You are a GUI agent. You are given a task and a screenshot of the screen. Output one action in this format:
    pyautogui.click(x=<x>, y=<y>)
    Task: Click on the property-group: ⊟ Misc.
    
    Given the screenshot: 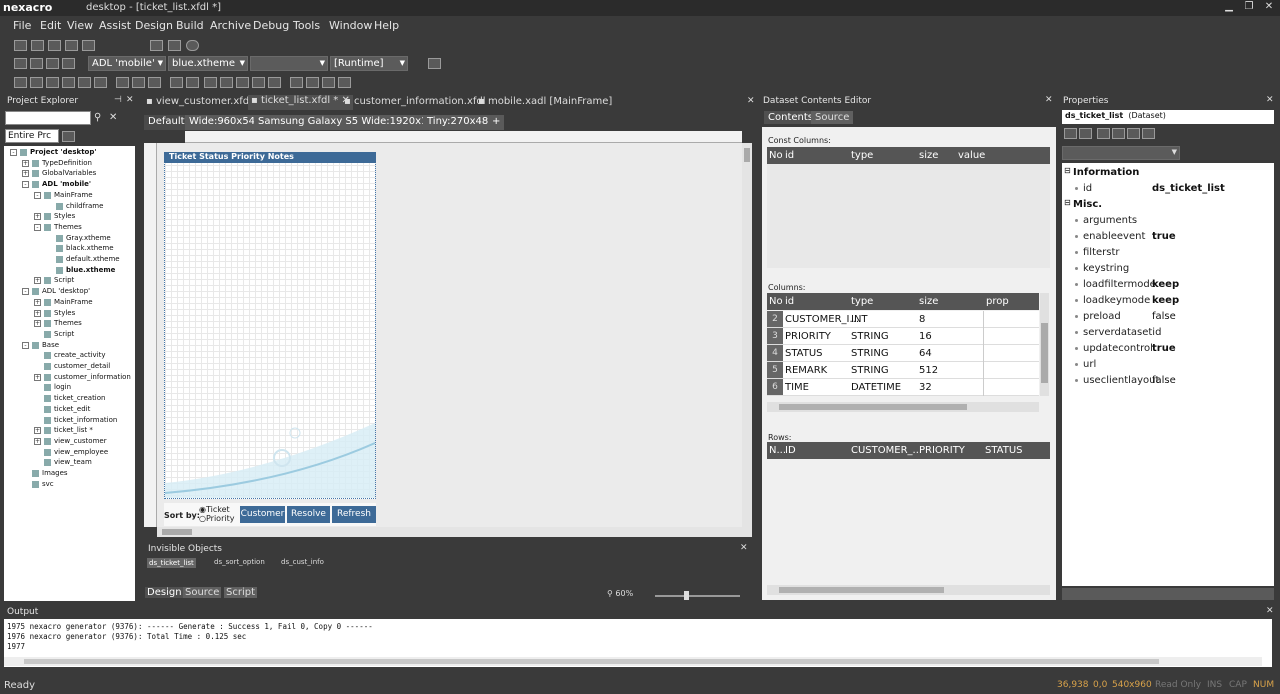 What is the action you would take?
    pyautogui.click(x=1168, y=205)
    